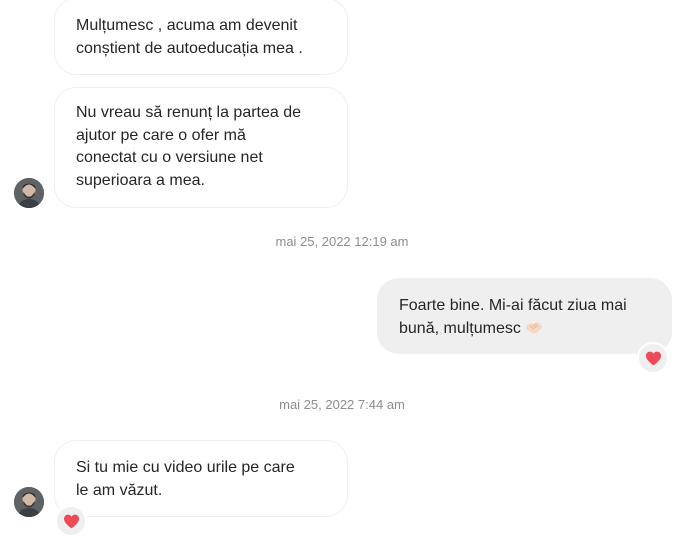 This screenshot has width=684, height=553. What do you see at coordinates (189, 112) in the screenshot?
I see `message-text-line: Nu vreau să renunț la partea de` at bounding box center [189, 112].